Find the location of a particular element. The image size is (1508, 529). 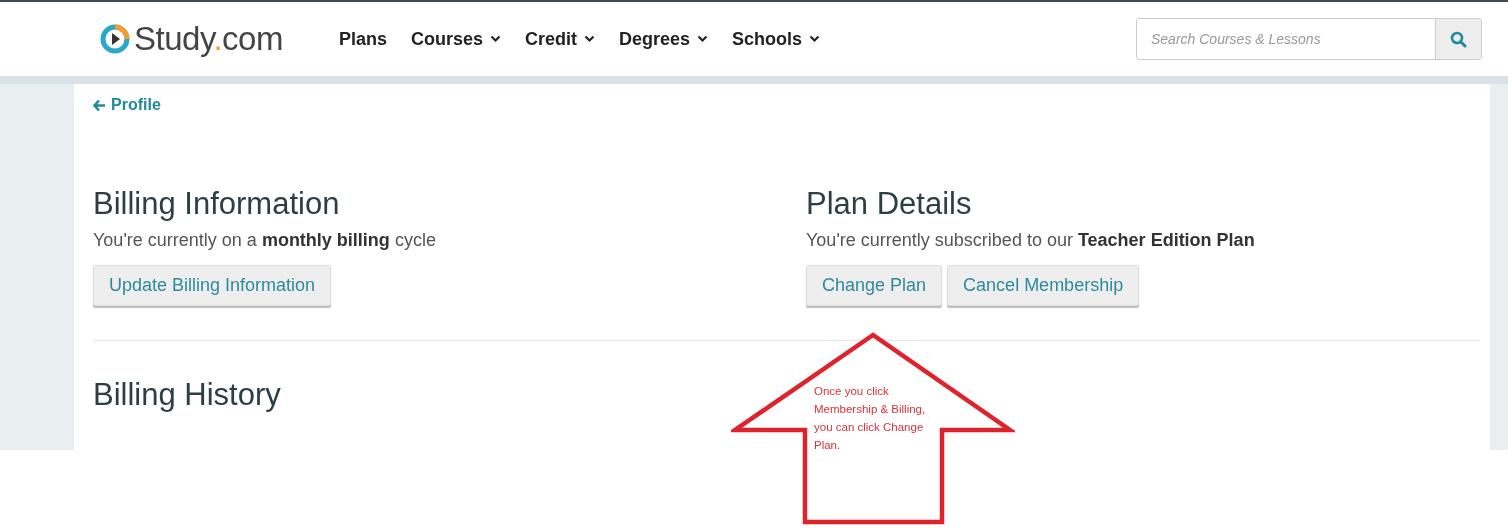

logo-text: Study.com is located at coordinates (208, 39).